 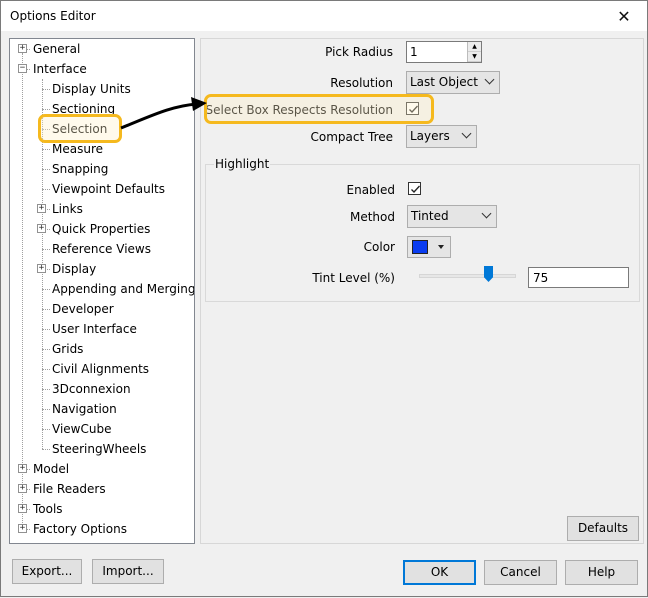 I want to click on close-icon: ✕, so click(x=624, y=16).